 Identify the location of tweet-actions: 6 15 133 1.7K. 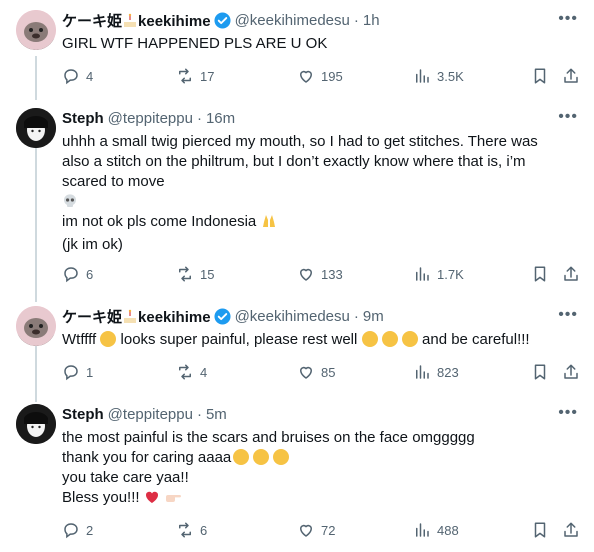
(321, 274).